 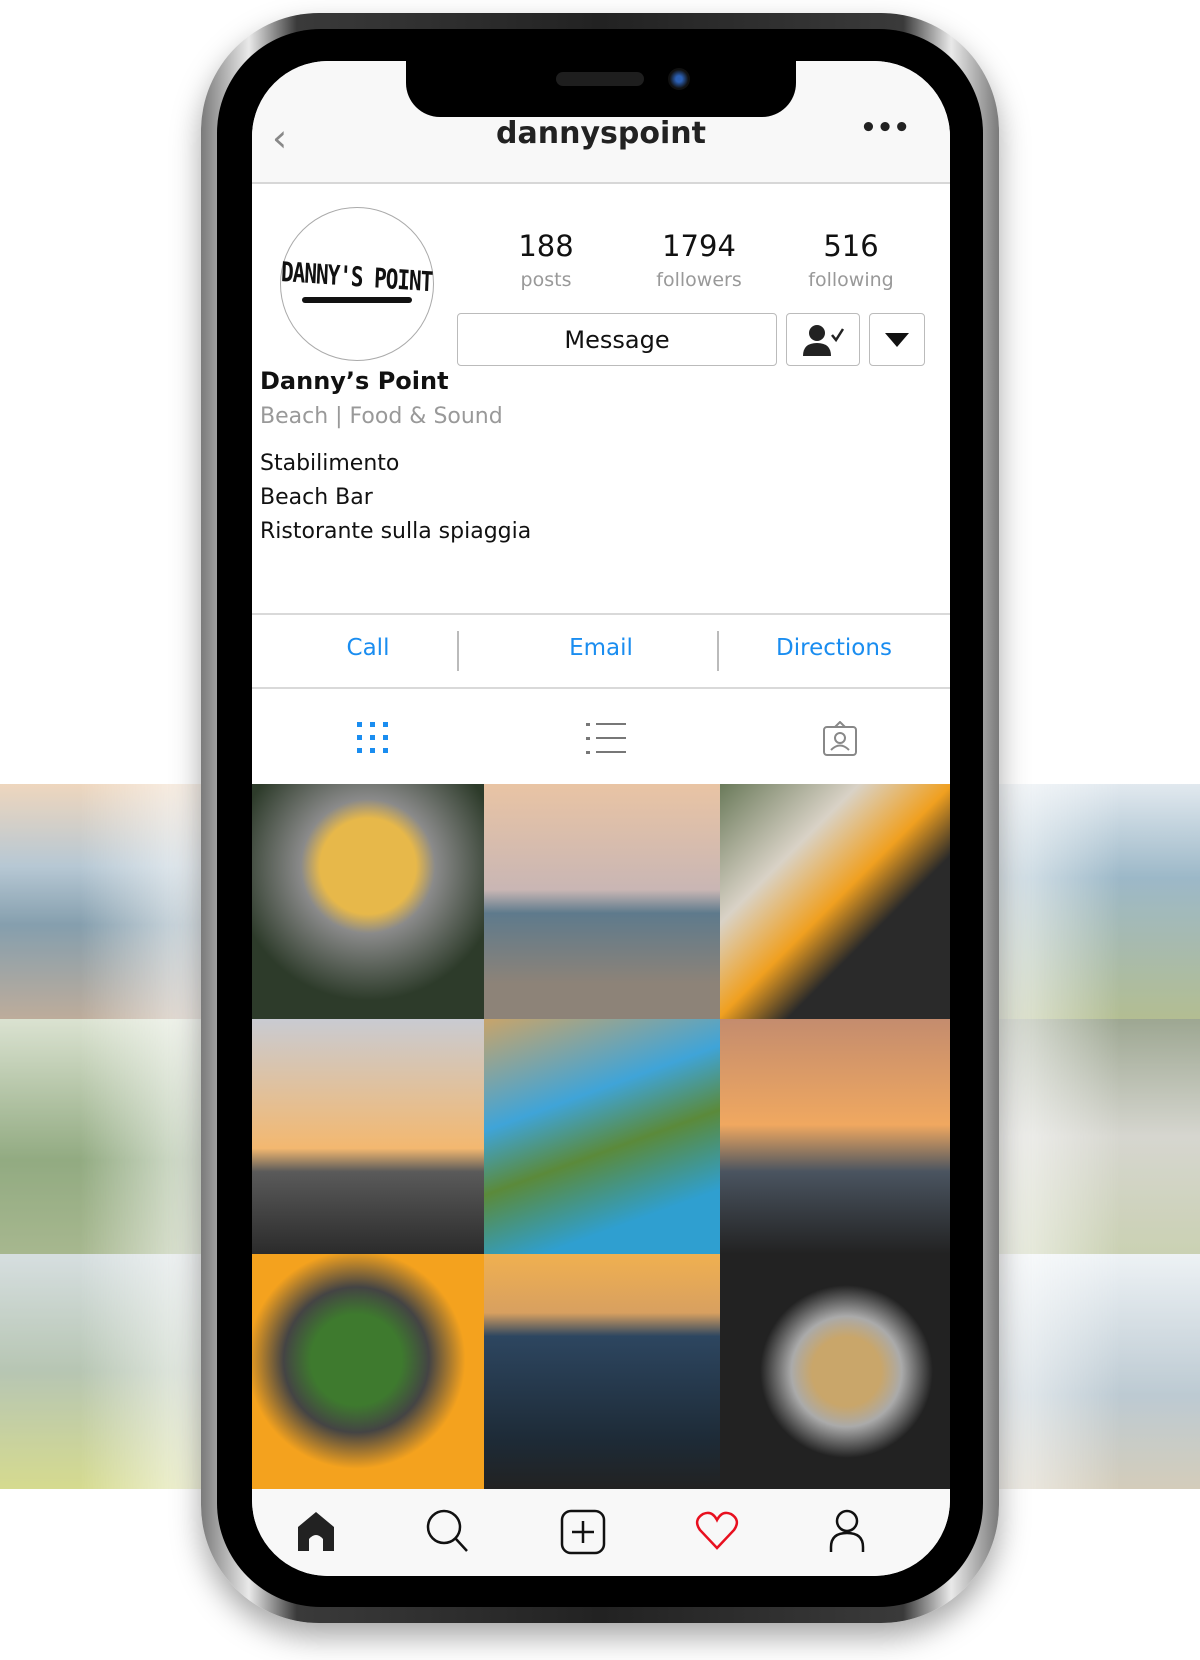 I want to click on phone-notch, so click(x=601, y=89).